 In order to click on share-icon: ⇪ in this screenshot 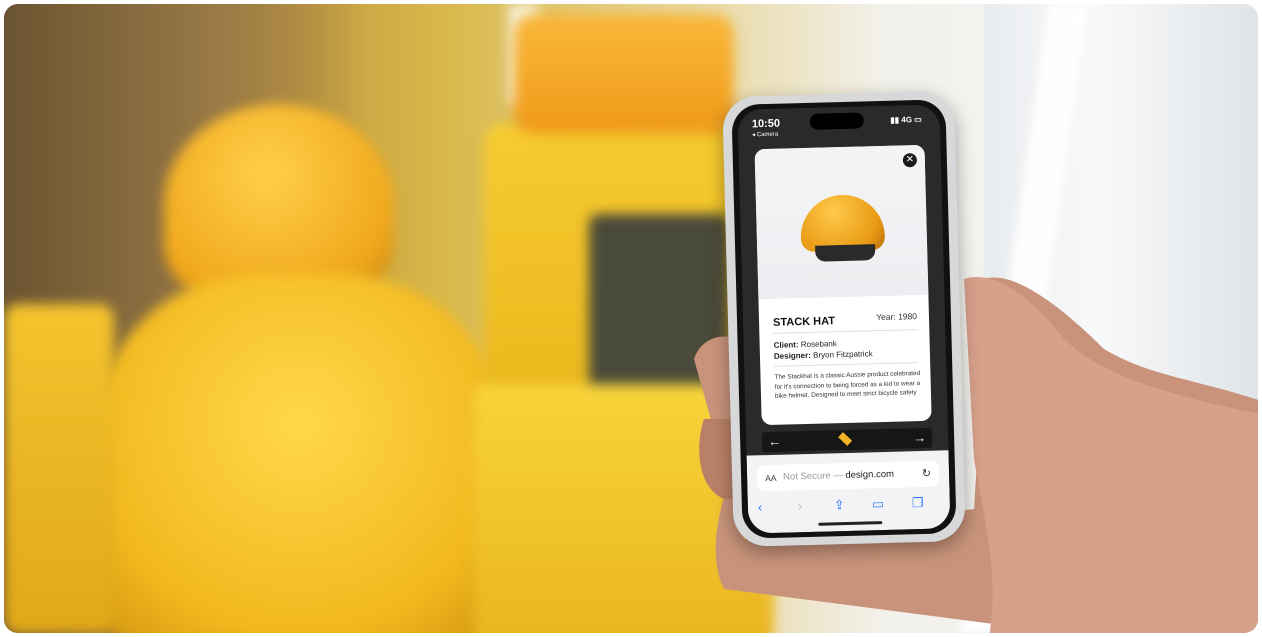, I will do `click(839, 505)`.